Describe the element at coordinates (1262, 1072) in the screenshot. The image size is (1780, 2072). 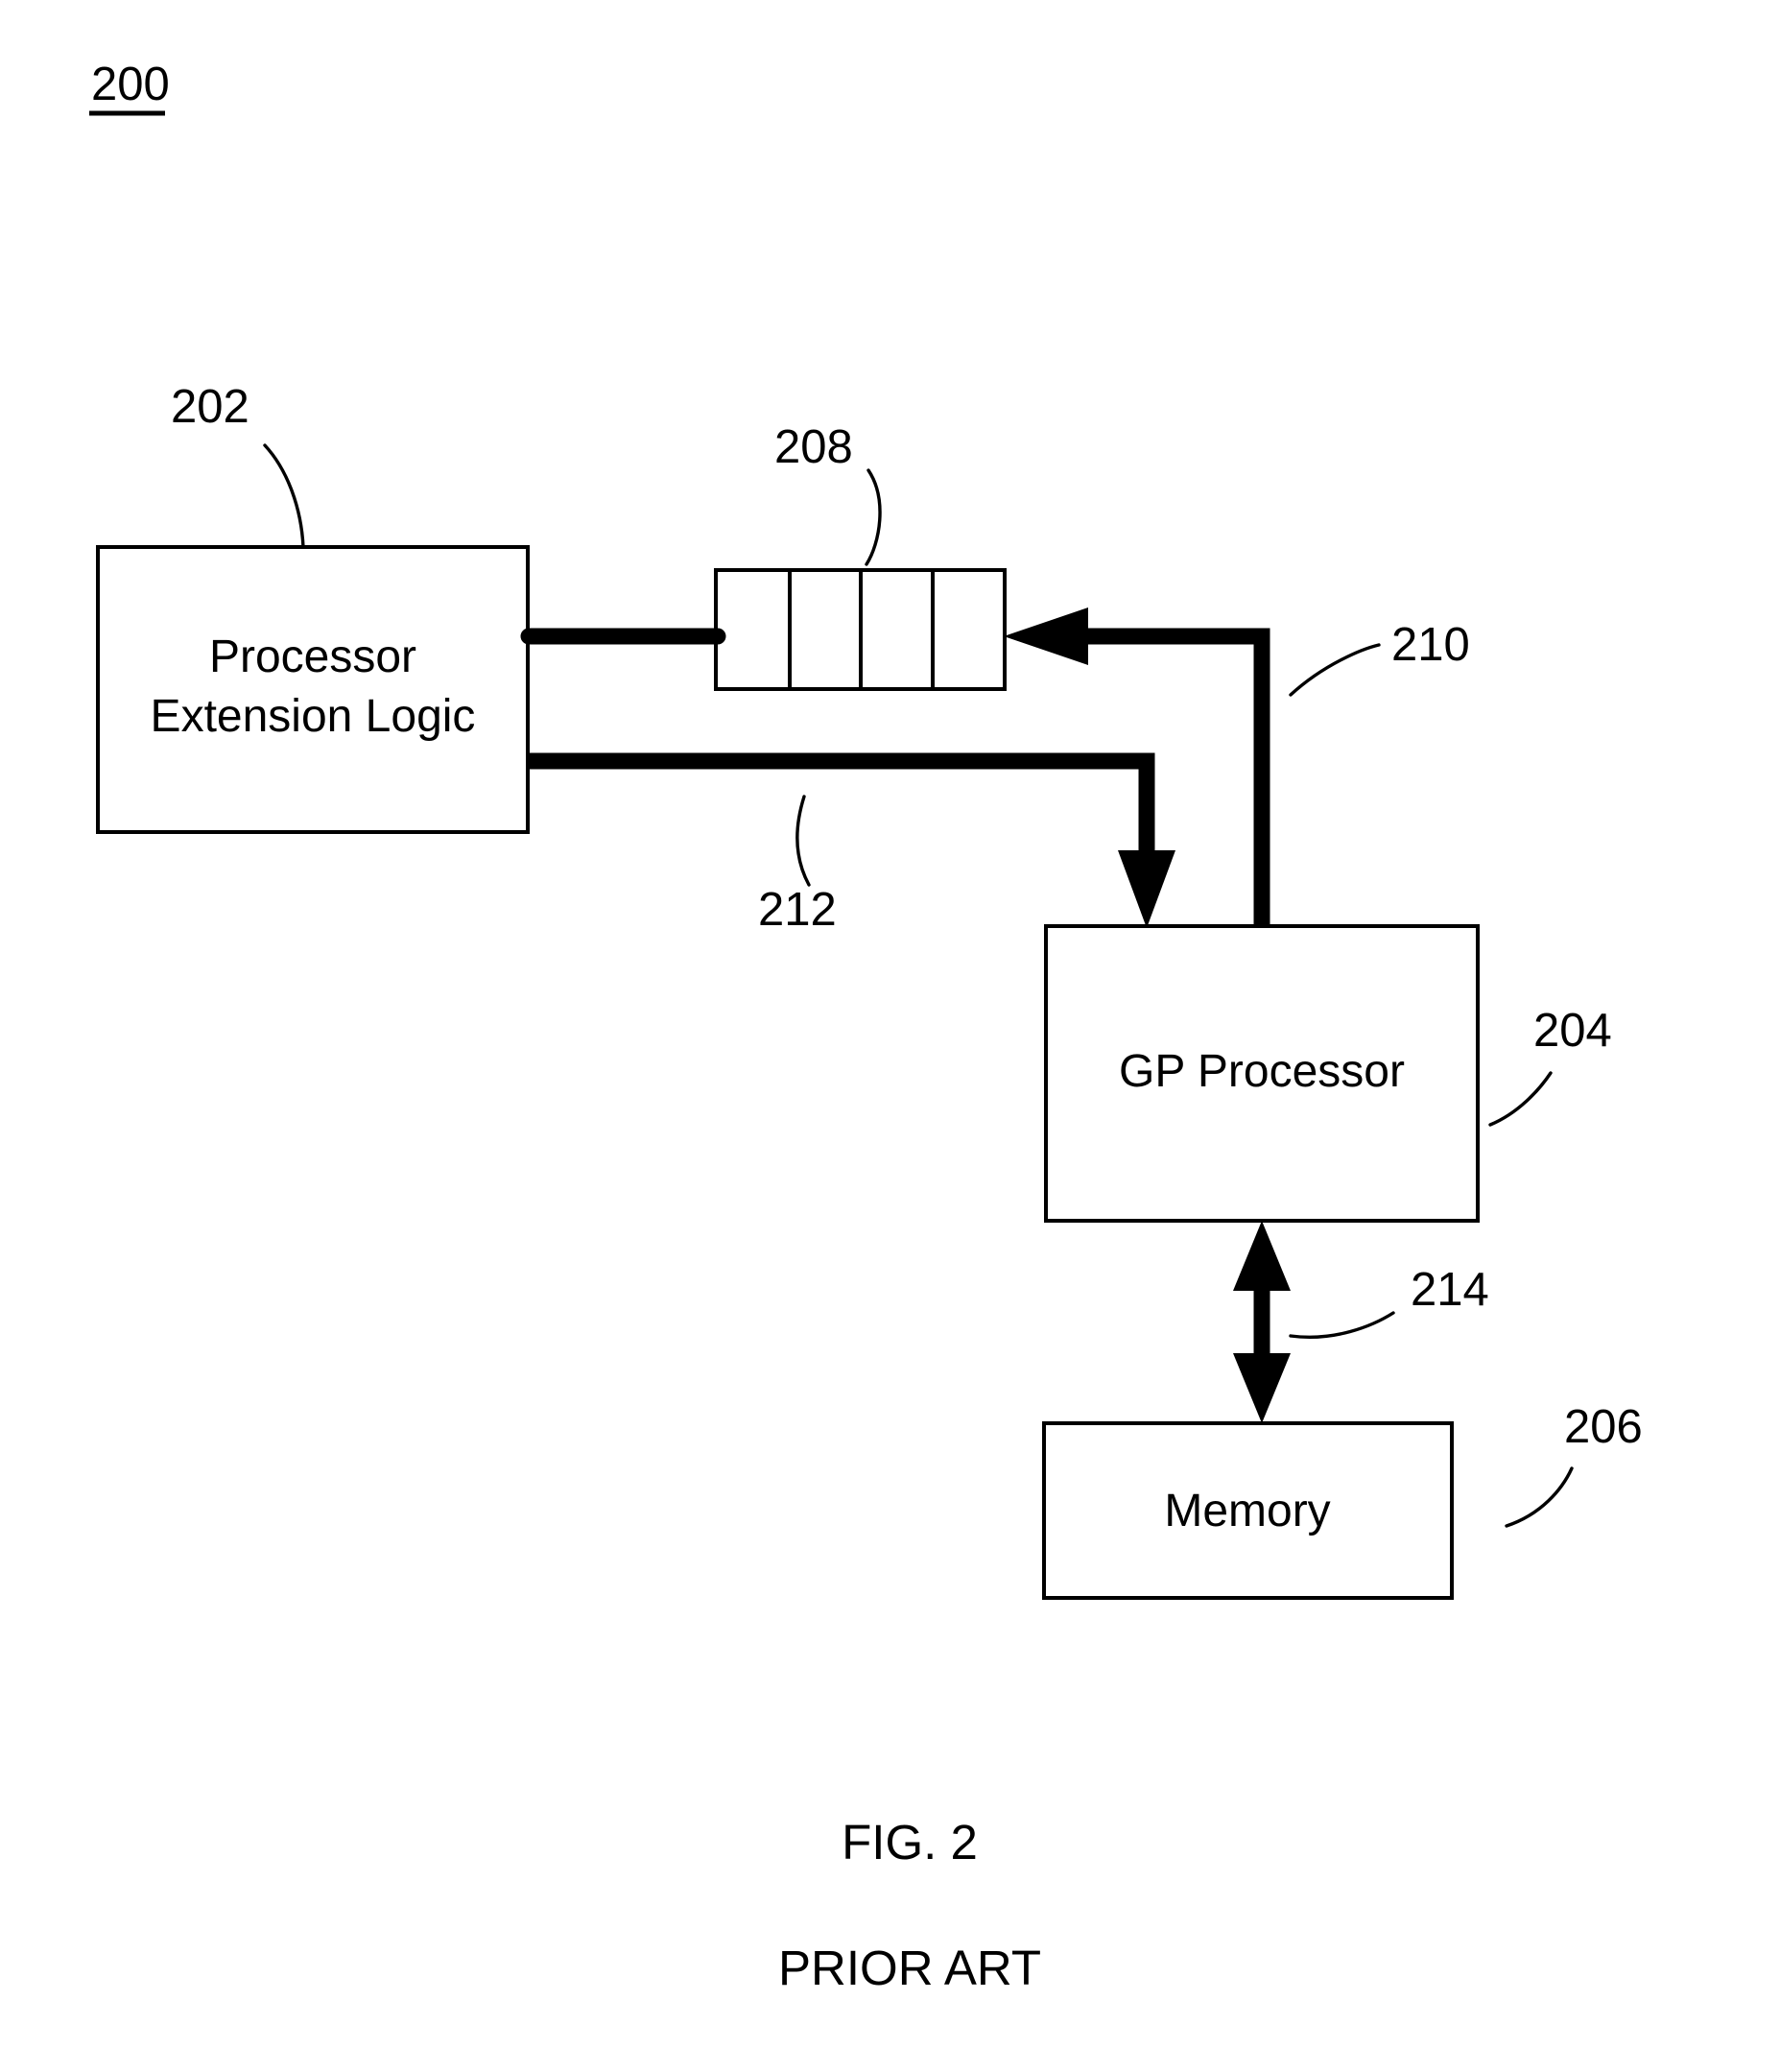
I see `gp-processor-label: GP Processor` at that location.